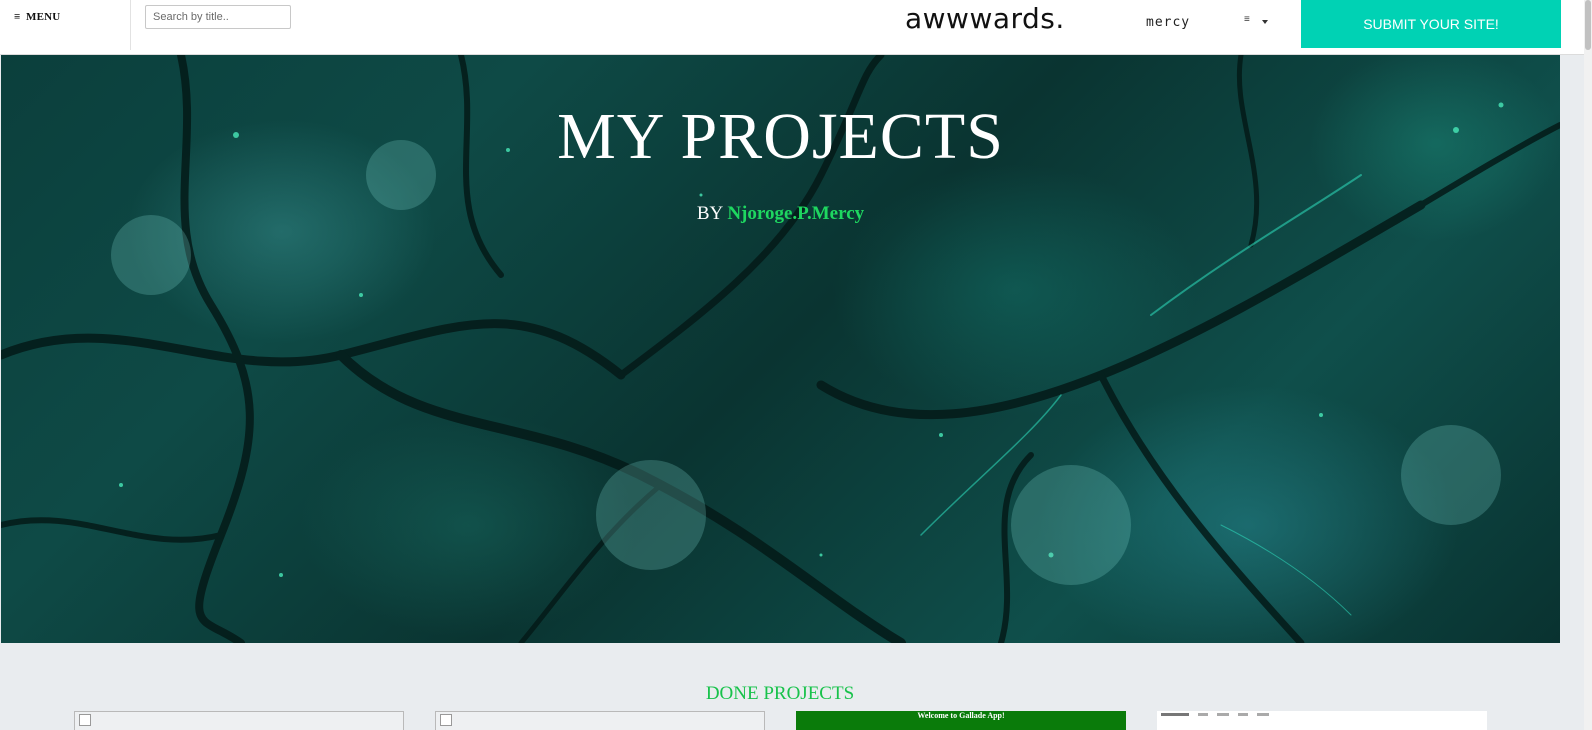  What do you see at coordinates (1588, 25) in the screenshot?
I see `scrollbar-thumb` at bounding box center [1588, 25].